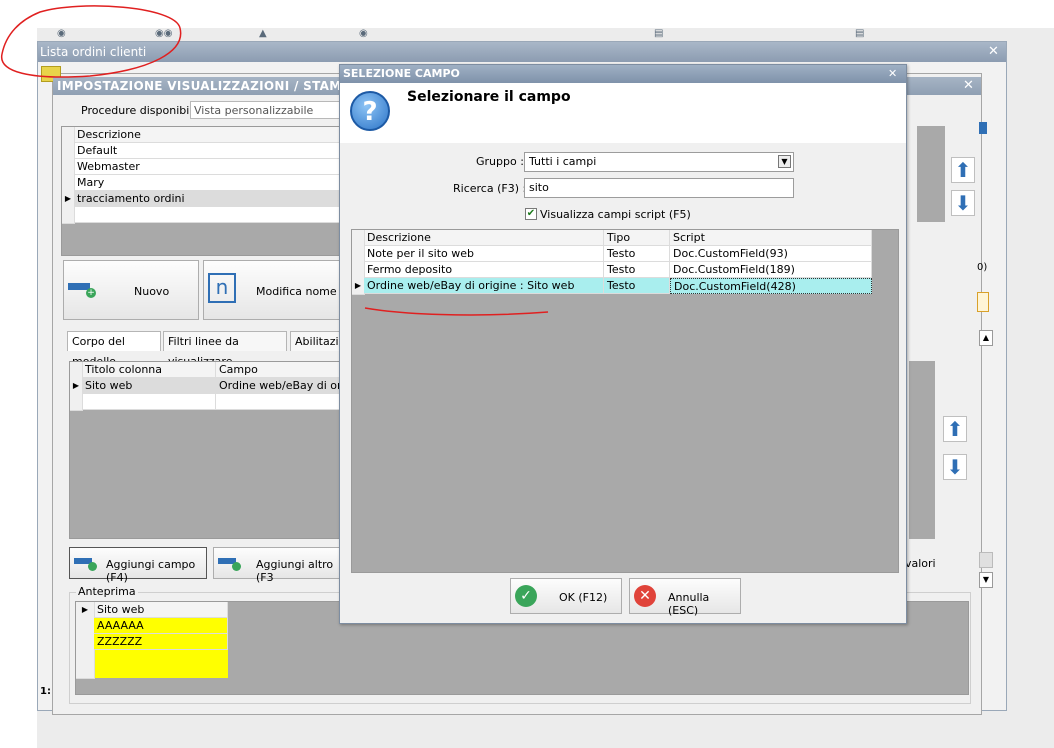 The width and height of the screenshot is (1054, 748). I want to click on annotation-circle, so click(91, 41).